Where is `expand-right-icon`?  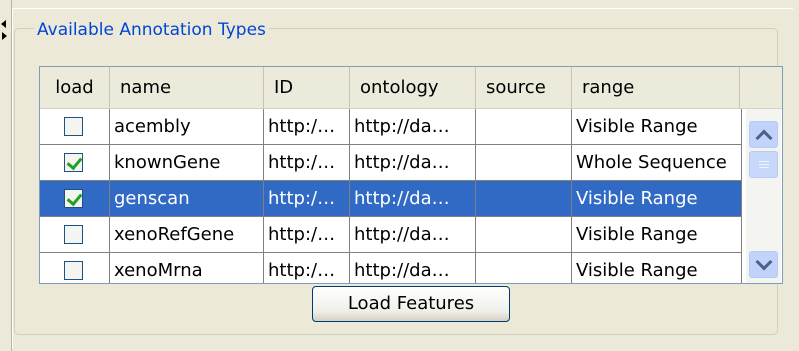
expand-right-icon is located at coordinates (4, 36).